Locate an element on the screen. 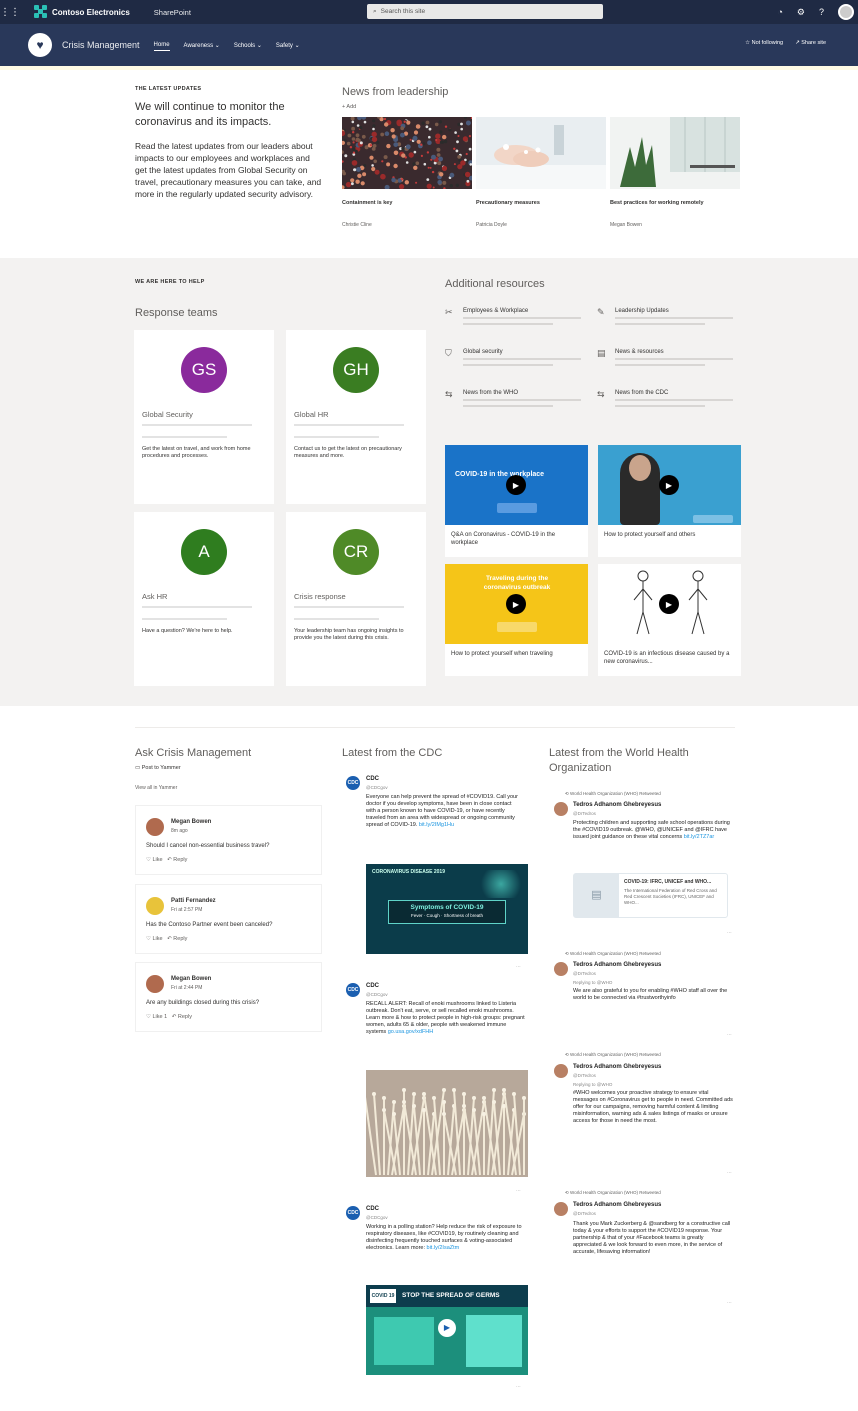 This screenshot has height=1411, width=858. view-all-yammer-link: View all in Yammer is located at coordinates (156, 788).